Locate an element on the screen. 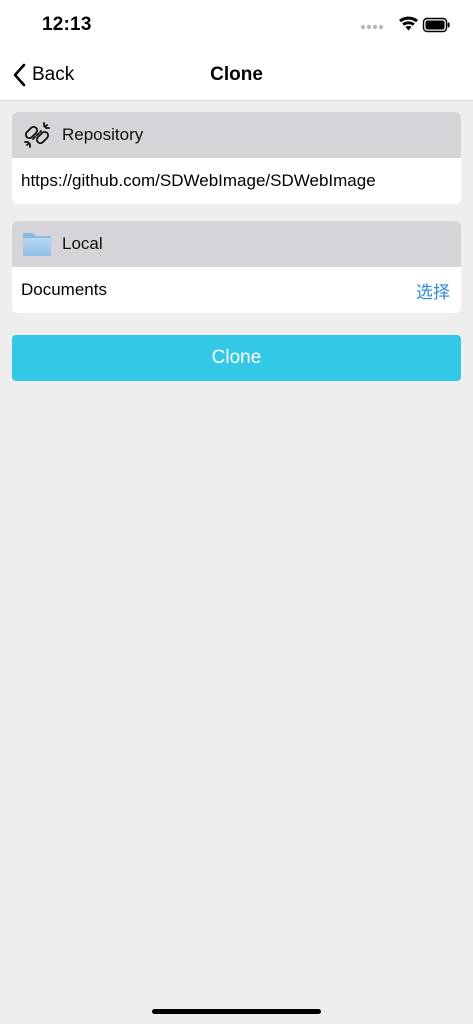 The image size is (473, 1024). local-header: Local is located at coordinates (236, 244).